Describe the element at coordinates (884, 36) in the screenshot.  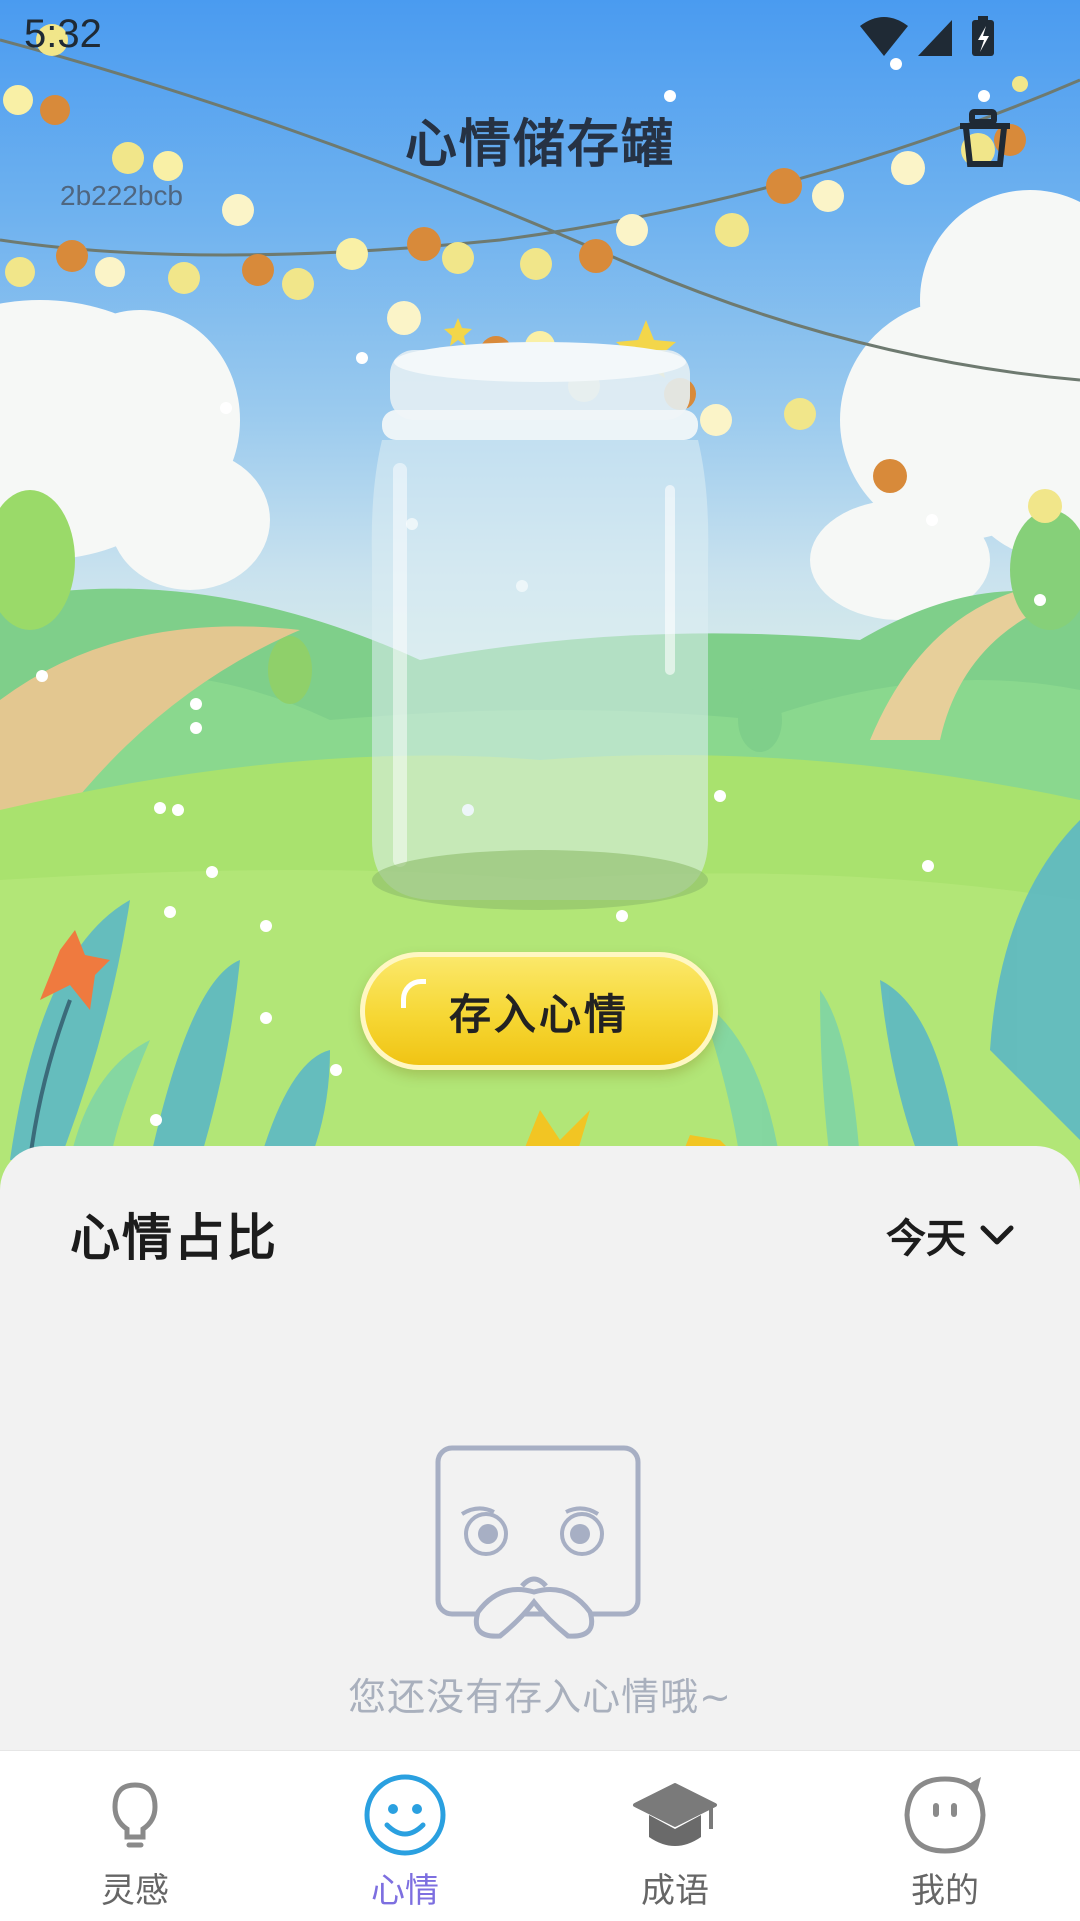
I see `wifi-icon` at that location.